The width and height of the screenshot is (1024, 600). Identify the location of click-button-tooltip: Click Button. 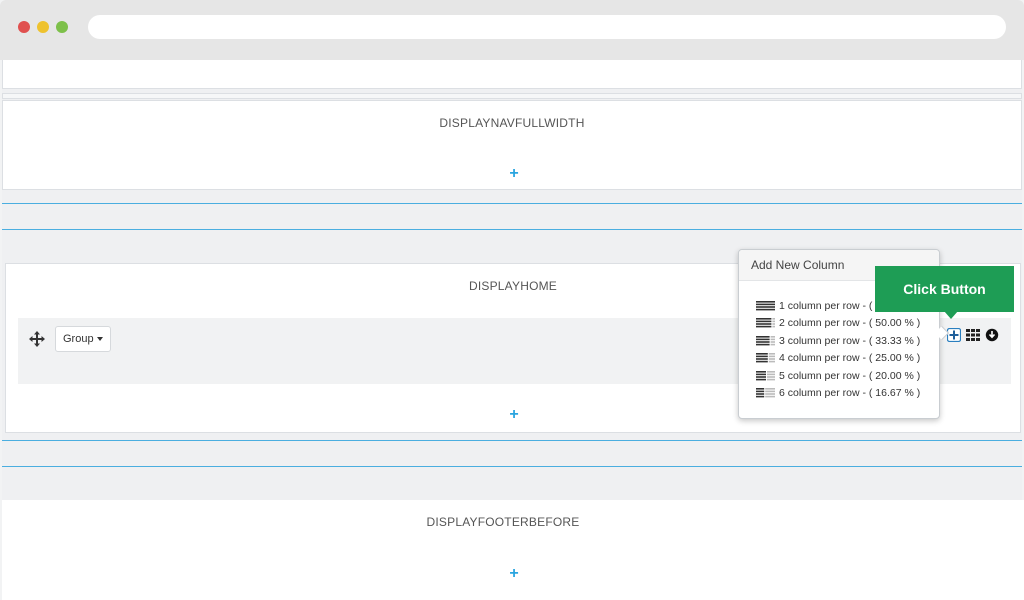
(944, 289).